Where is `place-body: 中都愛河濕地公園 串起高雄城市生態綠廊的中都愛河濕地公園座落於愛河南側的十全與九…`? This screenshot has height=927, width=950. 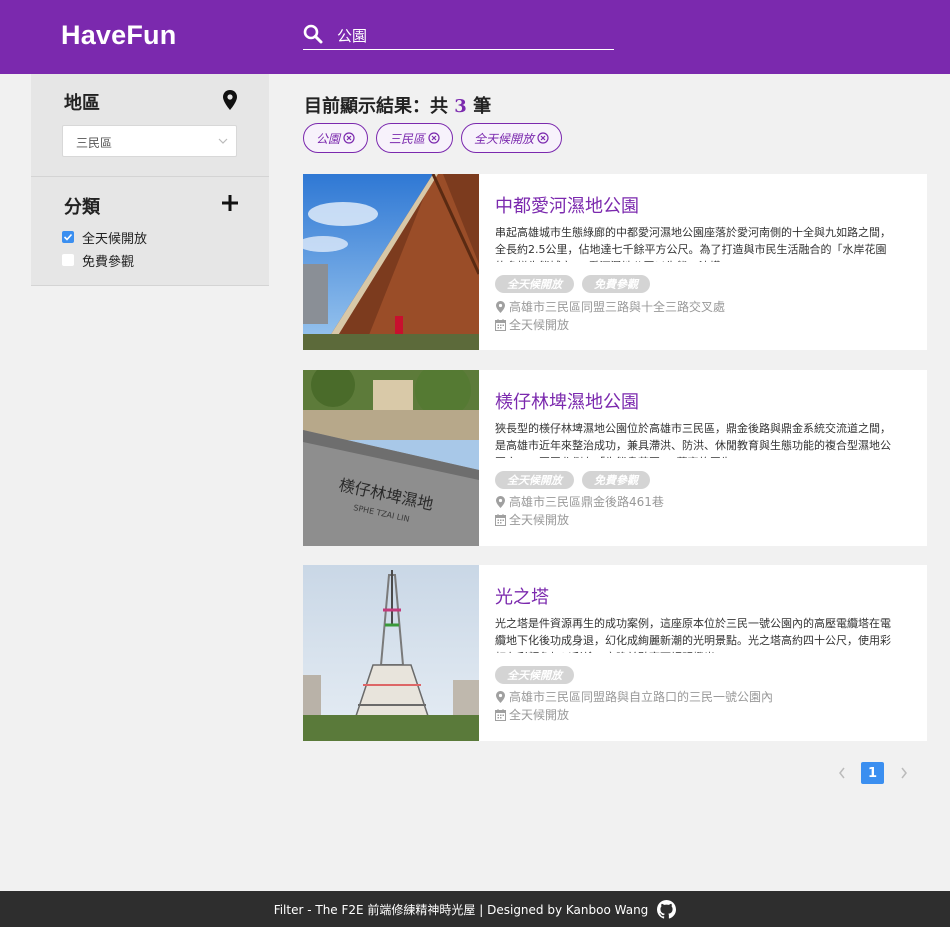 place-body: 中都愛河濕地公園 串起高雄城市生態綠廊的中都愛河濕地公園座落於愛河南側的十全與九… is located at coordinates (705, 262).